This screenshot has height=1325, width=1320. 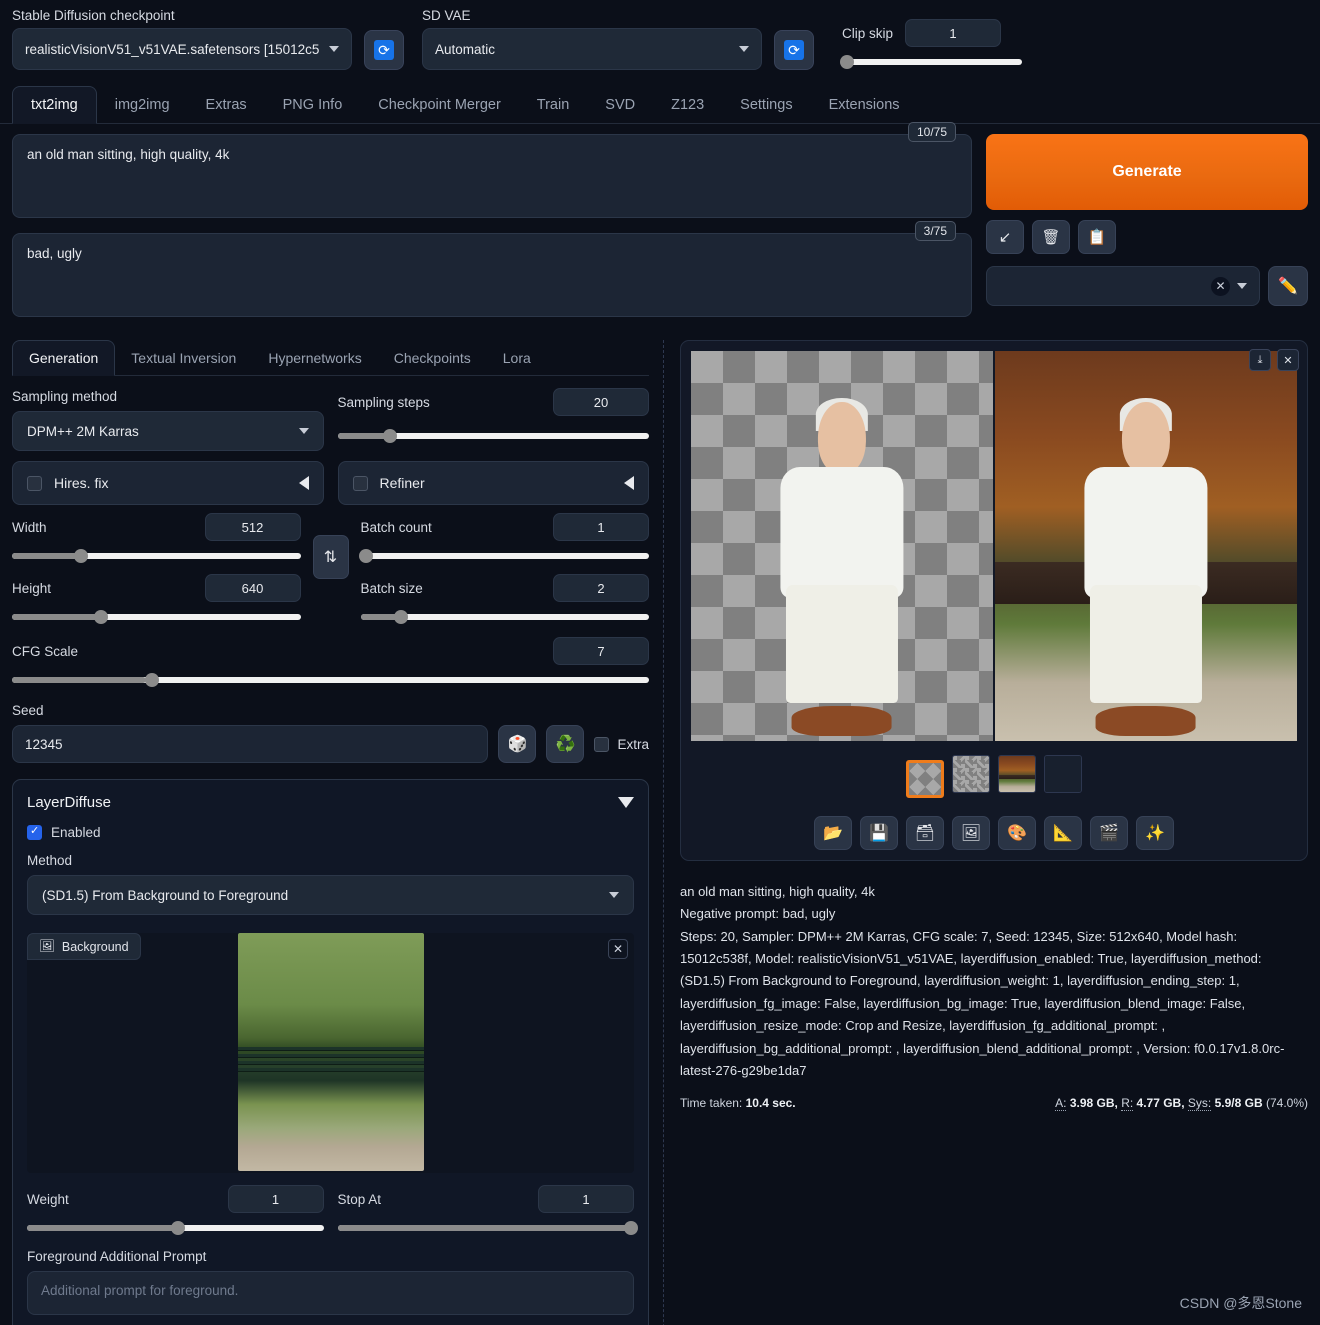 What do you see at coordinates (1288, 286) in the screenshot?
I see `pencil-icon: ✏️` at bounding box center [1288, 286].